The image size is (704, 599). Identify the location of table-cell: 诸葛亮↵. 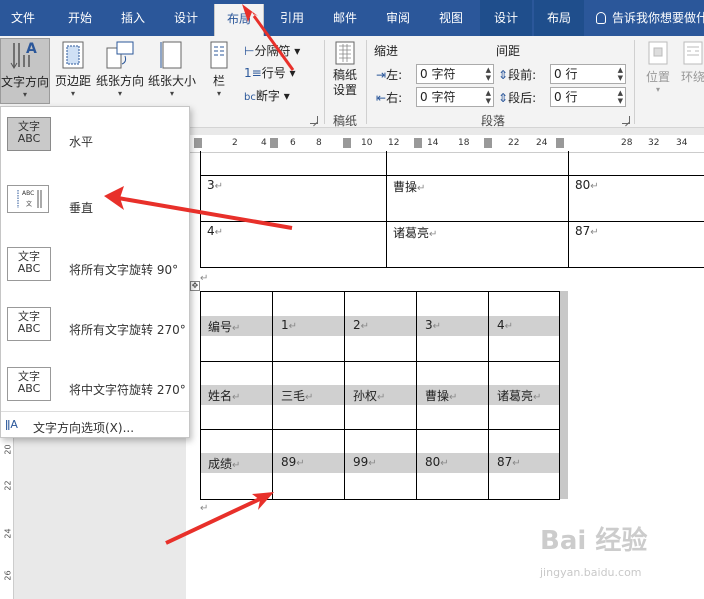
(477, 244).